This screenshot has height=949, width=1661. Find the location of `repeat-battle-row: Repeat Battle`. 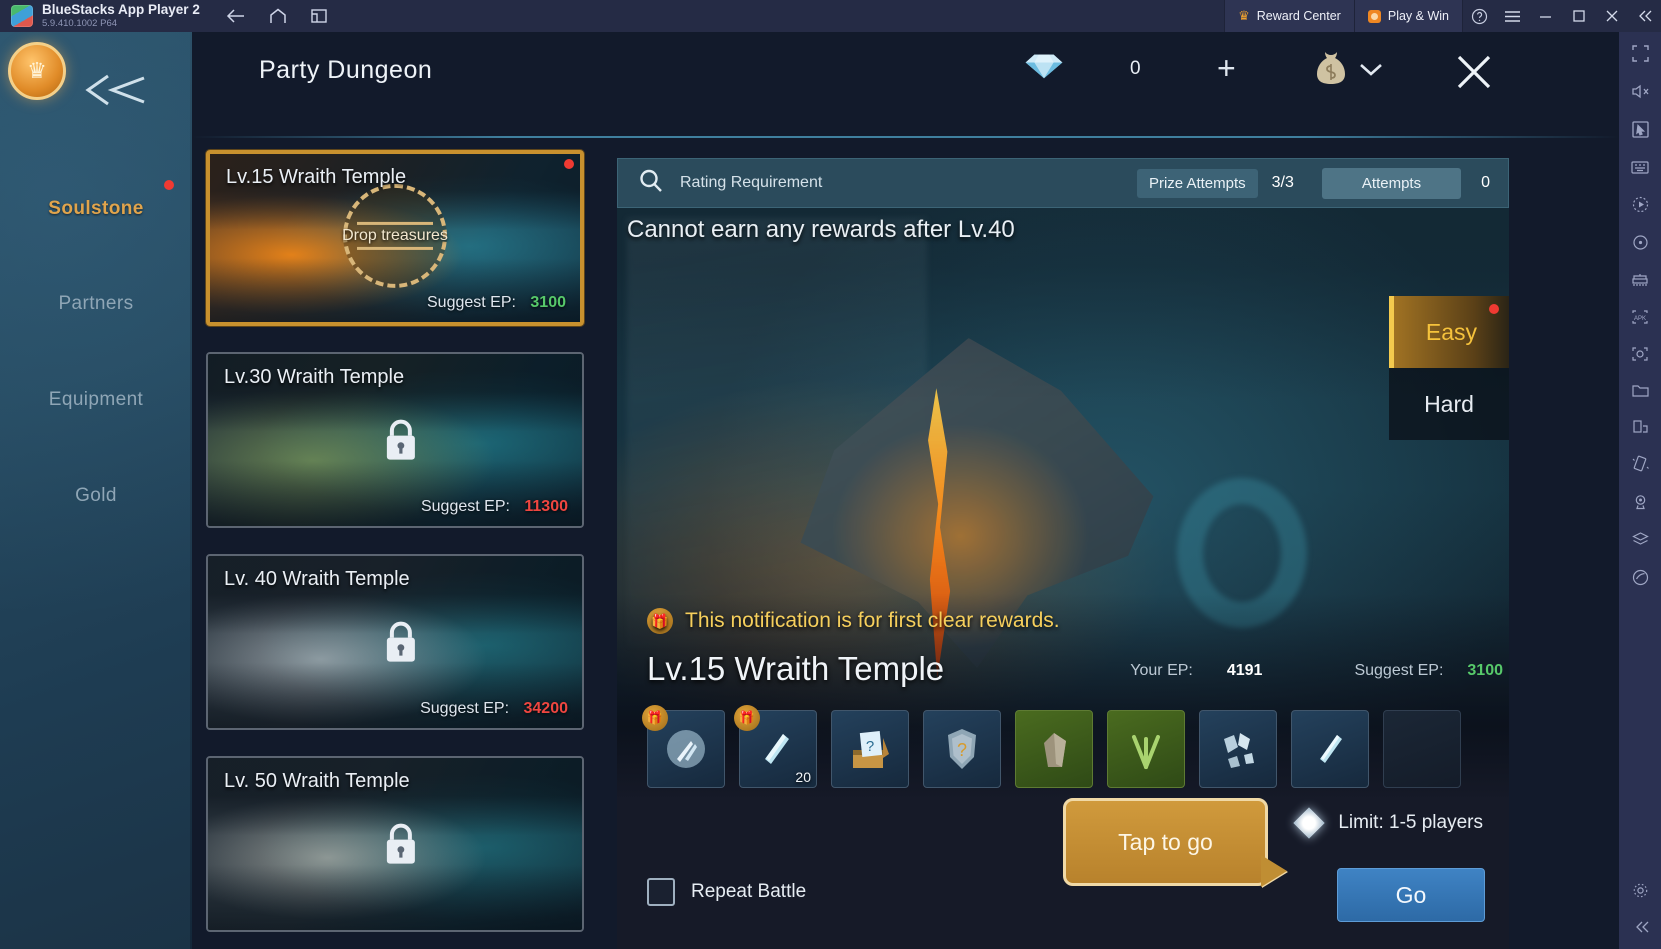

repeat-battle-row: Repeat Battle is located at coordinates (726, 892).